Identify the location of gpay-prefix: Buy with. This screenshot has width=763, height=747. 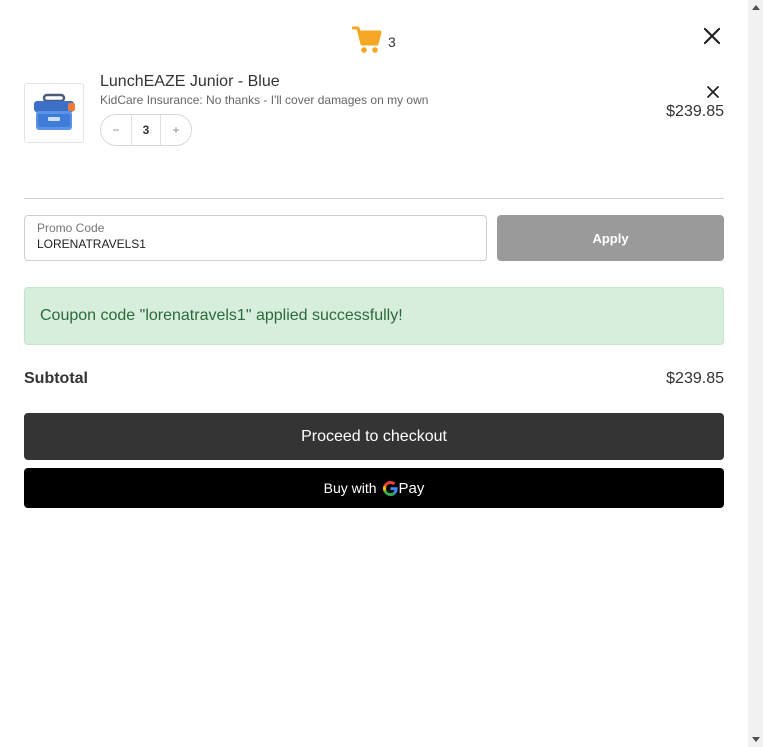
(350, 488).